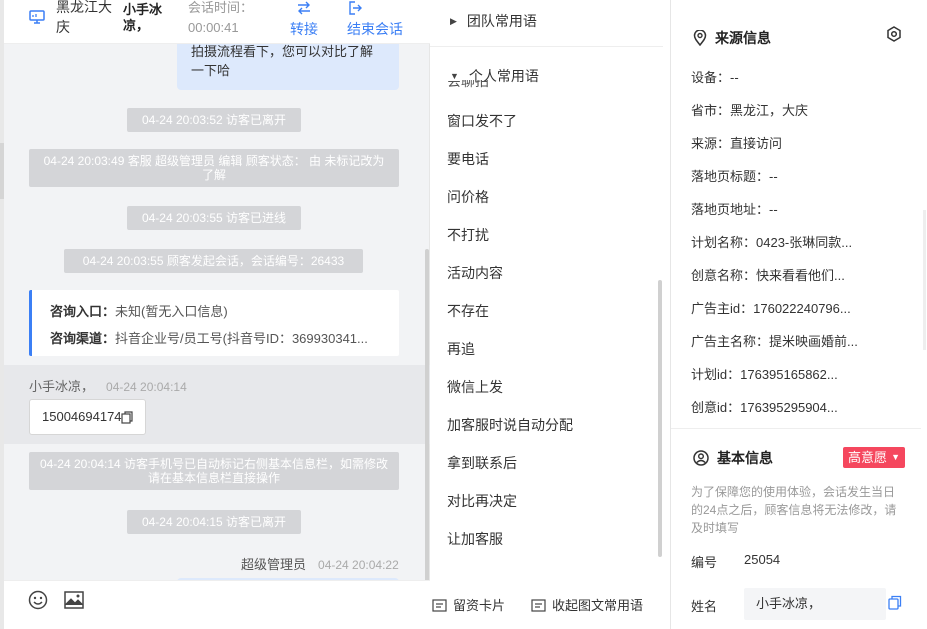 The image size is (927, 629). Describe the element at coordinates (794, 510) in the screenshot. I see `edit-notice: 为了保障您的使用体验，会话发生当日的24点之后，顾客信息将无法修改，请及时填写` at that location.